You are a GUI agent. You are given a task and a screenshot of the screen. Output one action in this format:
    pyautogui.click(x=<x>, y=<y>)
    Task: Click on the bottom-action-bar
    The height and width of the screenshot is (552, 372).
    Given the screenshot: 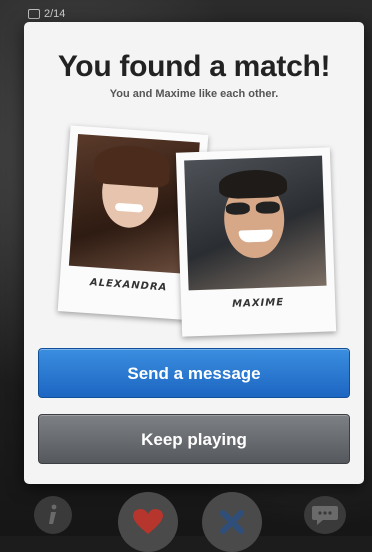 What is the action you would take?
    pyautogui.click(x=186, y=520)
    